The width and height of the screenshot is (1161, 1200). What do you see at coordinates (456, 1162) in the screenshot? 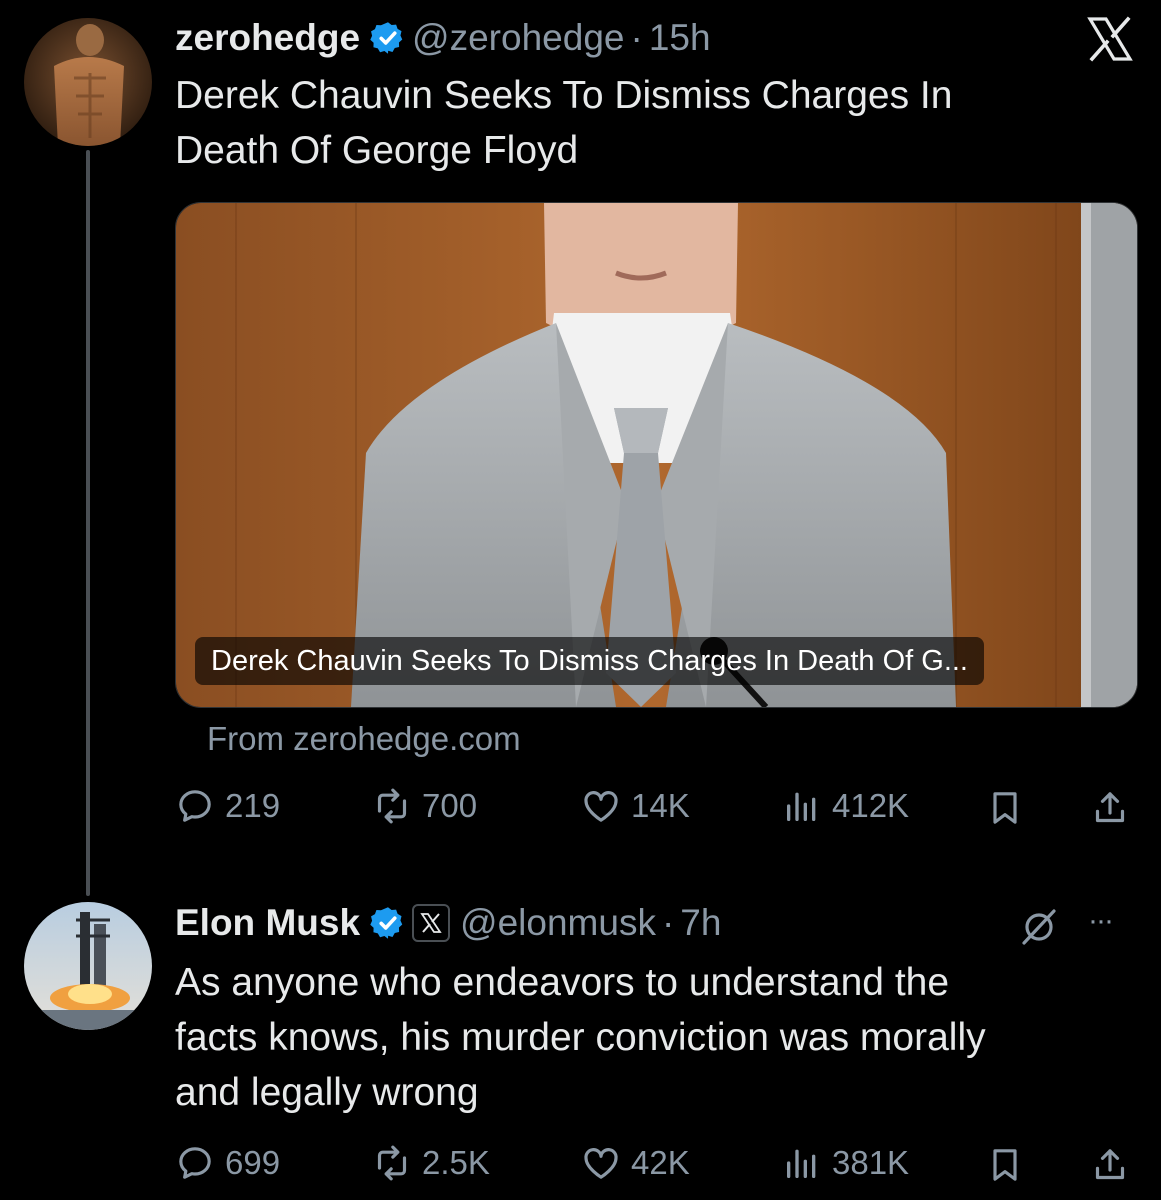
I see `repost-count: 2.5K` at bounding box center [456, 1162].